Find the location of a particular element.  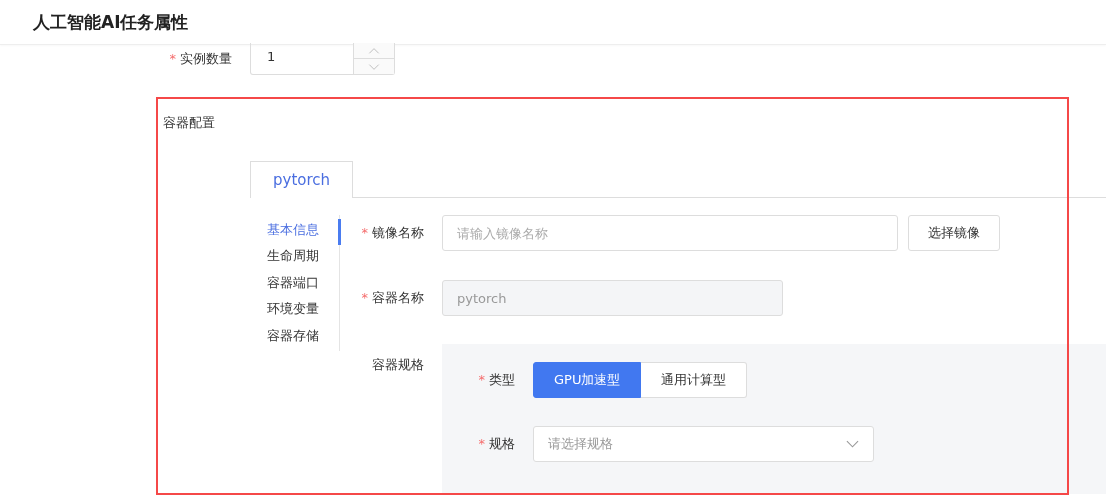

page-title: 人工智能AI任务属性 is located at coordinates (111, 22).